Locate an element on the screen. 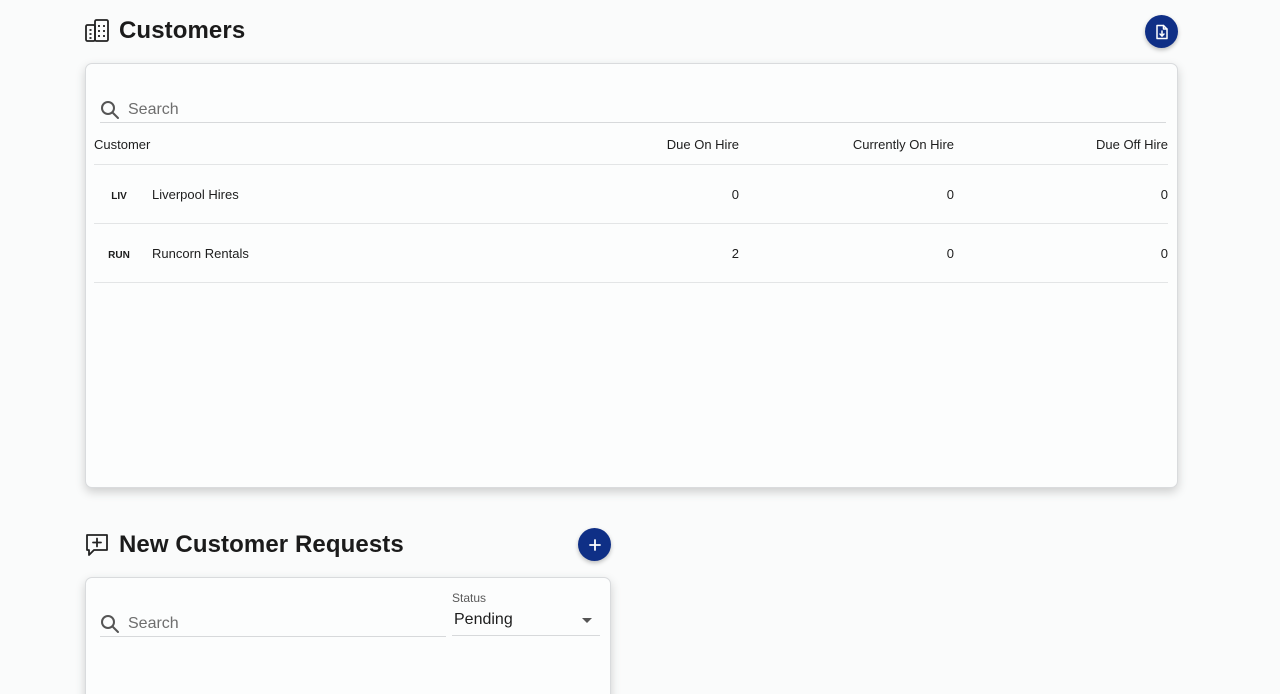 The width and height of the screenshot is (1280, 694). table-row: LIV Liverpool Hires 0 0 0 is located at coordinates (631, 194).